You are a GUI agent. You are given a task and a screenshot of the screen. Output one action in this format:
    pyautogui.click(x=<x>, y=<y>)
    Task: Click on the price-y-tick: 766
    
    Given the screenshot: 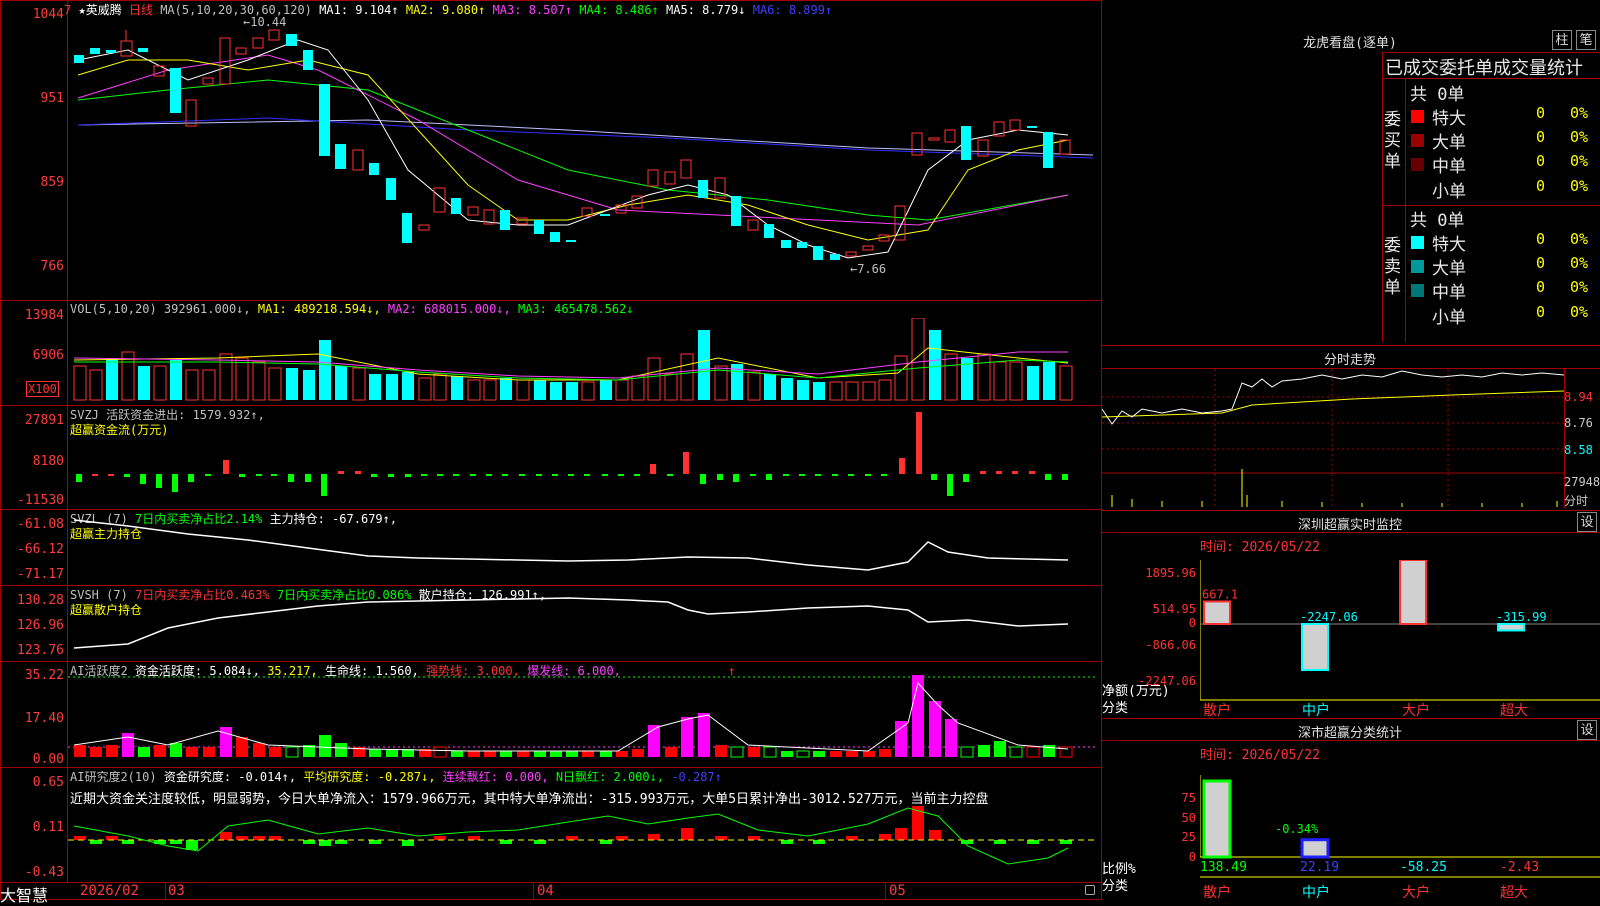 What is the action you would take?
    pyautogui.click(x=52, y=266)
    